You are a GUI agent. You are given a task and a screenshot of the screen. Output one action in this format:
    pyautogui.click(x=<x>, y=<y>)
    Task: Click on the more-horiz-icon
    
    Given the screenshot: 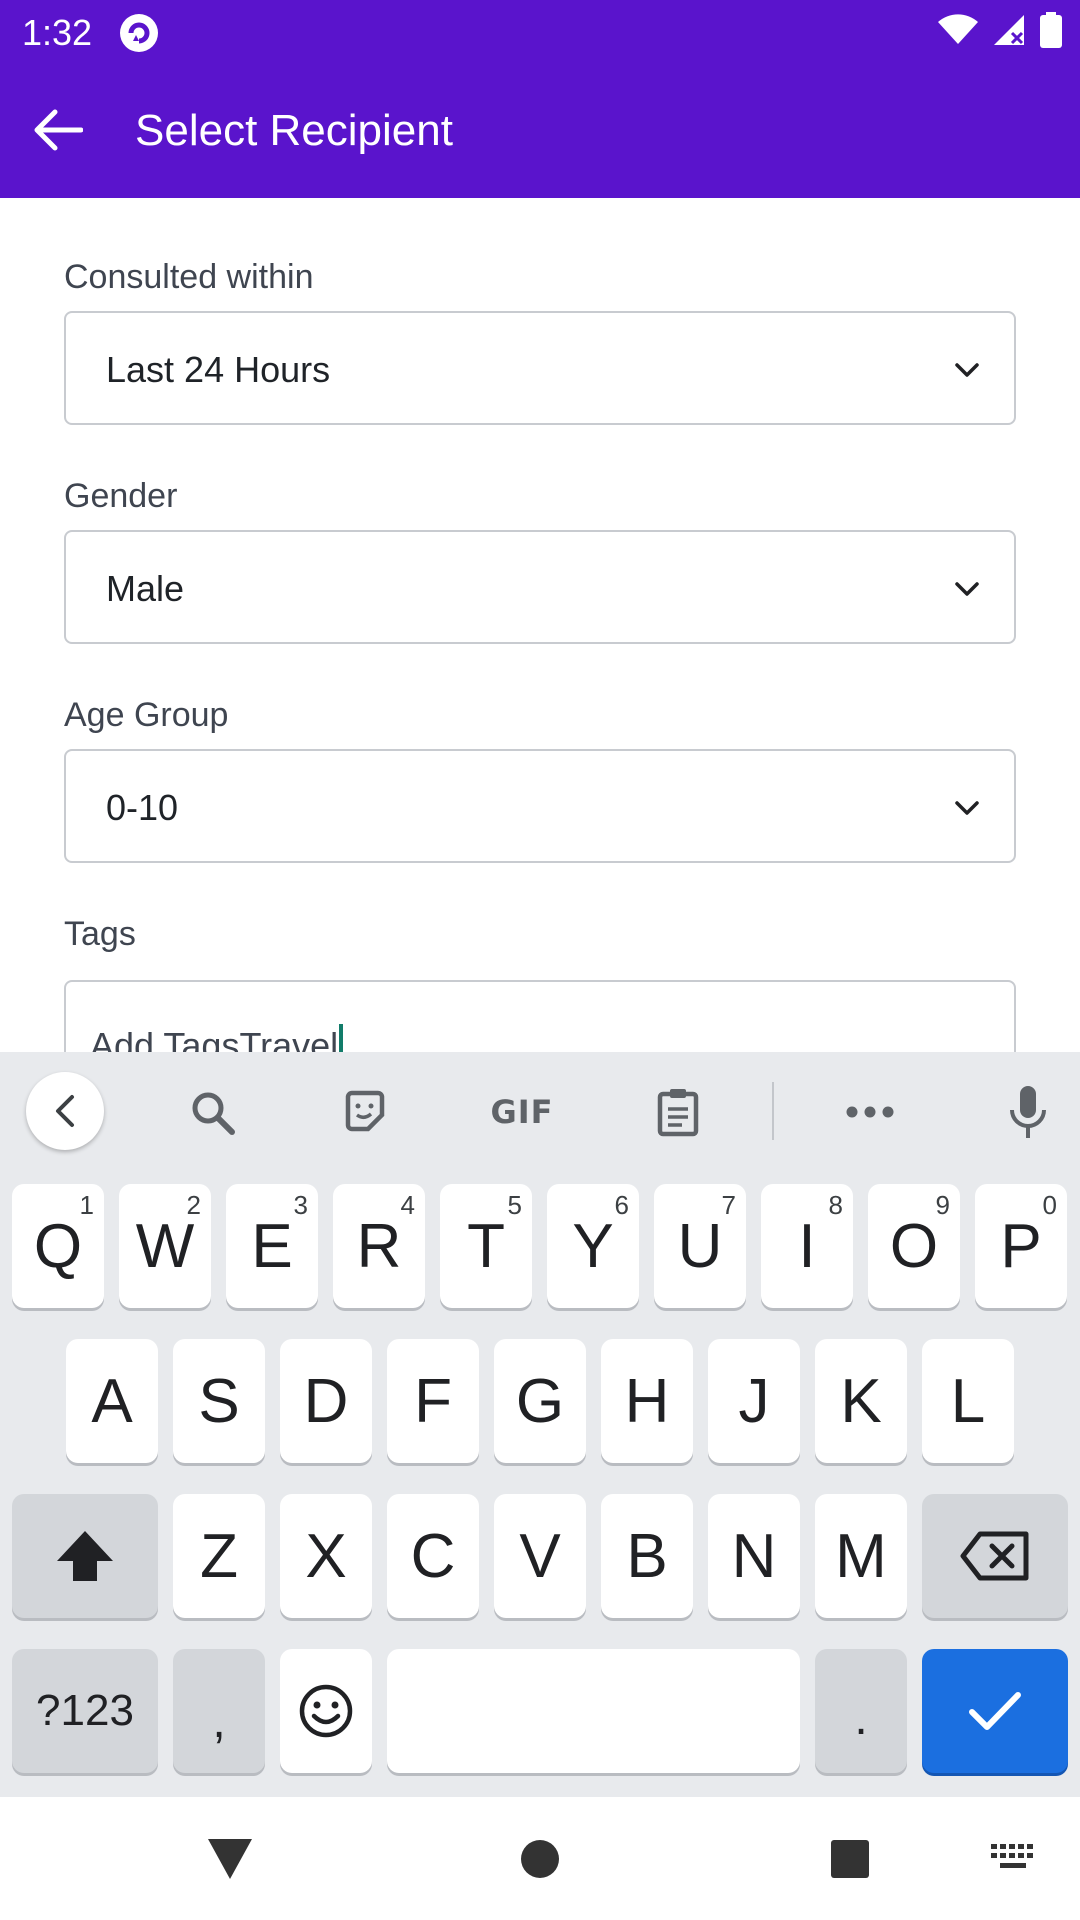 What is the action you would take?
    pyautogui.click(x=870, y=1112)
    